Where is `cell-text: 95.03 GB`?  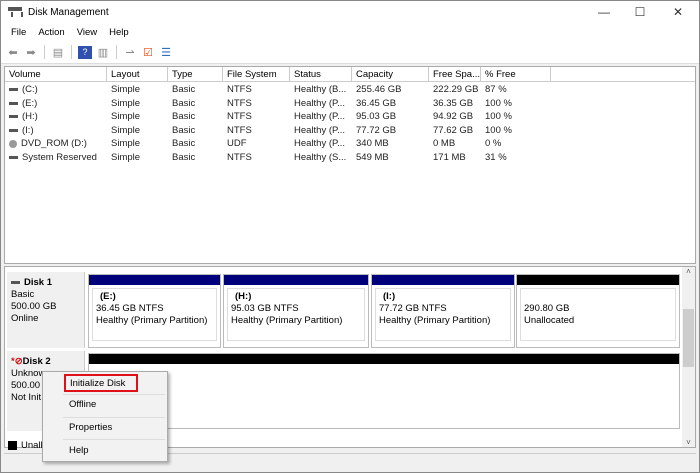 cell-text: 95.03 GB is located at coordinates (376, 117).